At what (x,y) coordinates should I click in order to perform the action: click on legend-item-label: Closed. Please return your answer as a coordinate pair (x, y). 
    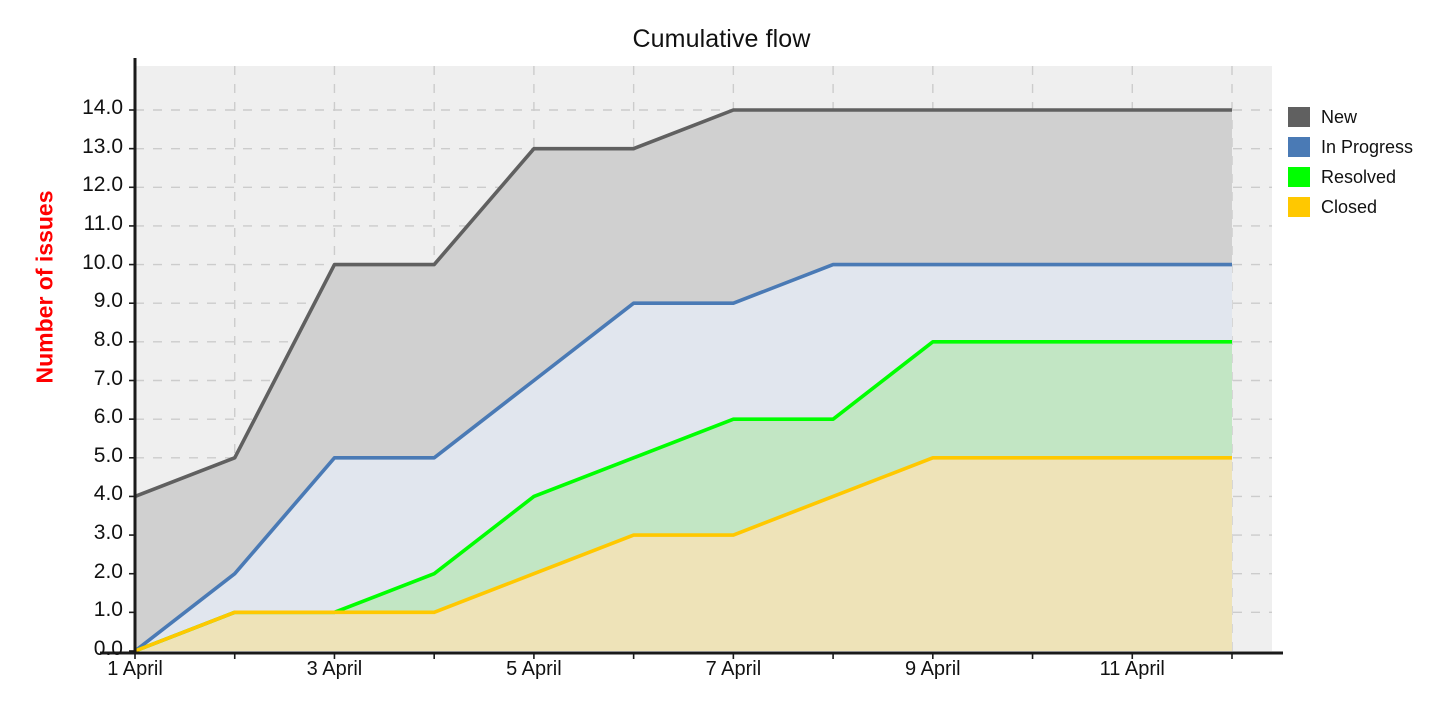
    Looking at the image, I should click on (1349, 206).